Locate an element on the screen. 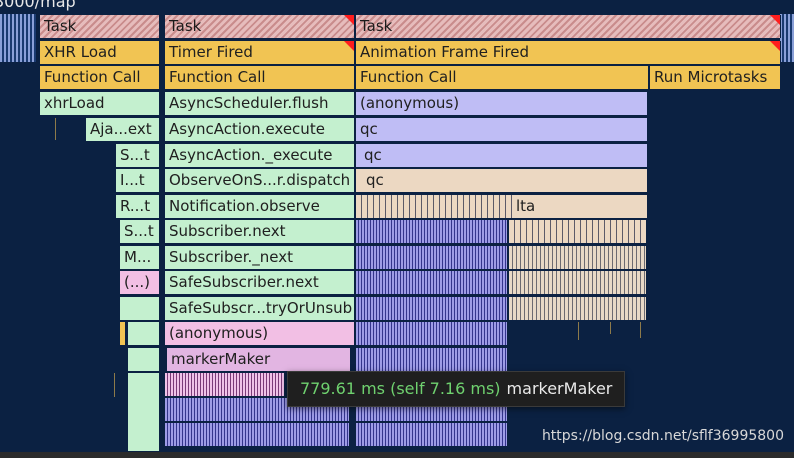 The image size is (794, 458). timer-fired-bar: Timer Fired is located at coordinates (260, 52).